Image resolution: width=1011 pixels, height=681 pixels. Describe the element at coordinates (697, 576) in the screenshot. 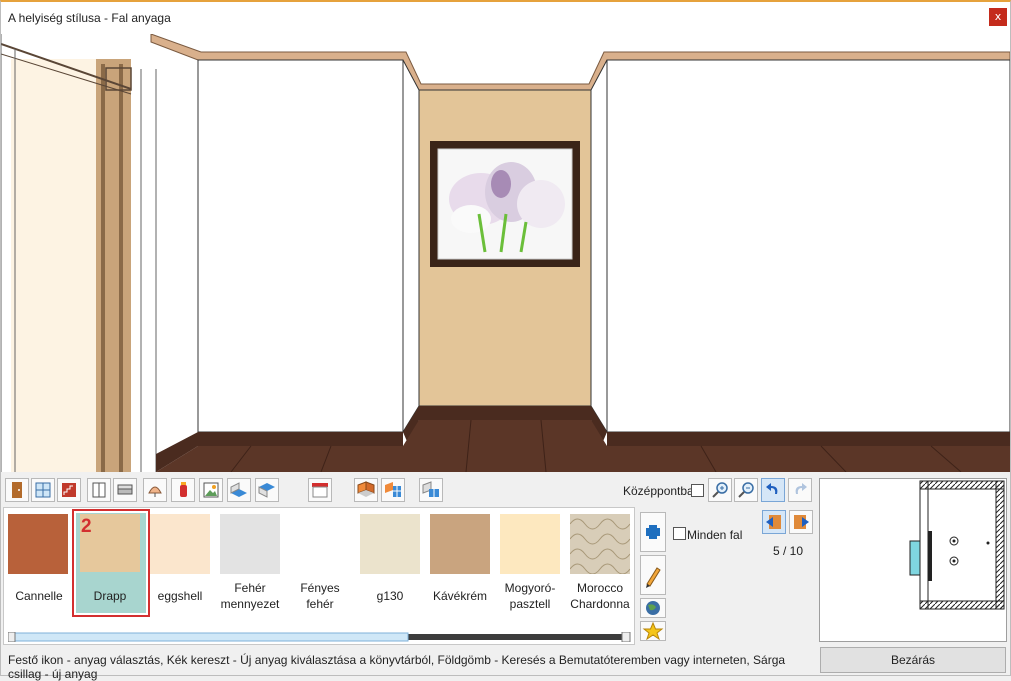

I see `material-side-tools: Minden fal` at that location.